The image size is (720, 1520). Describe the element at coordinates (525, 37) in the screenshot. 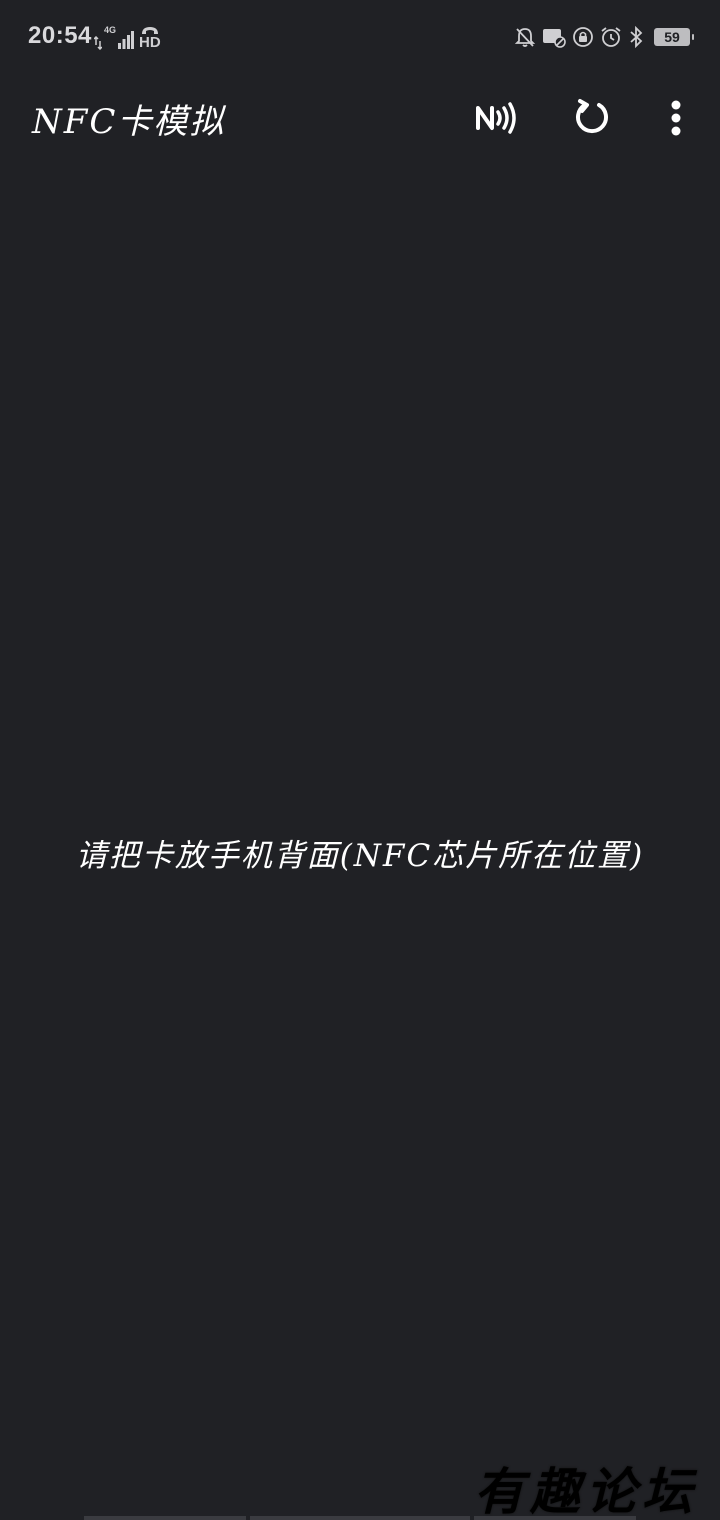

I see `bell-muted-icon` at that location.